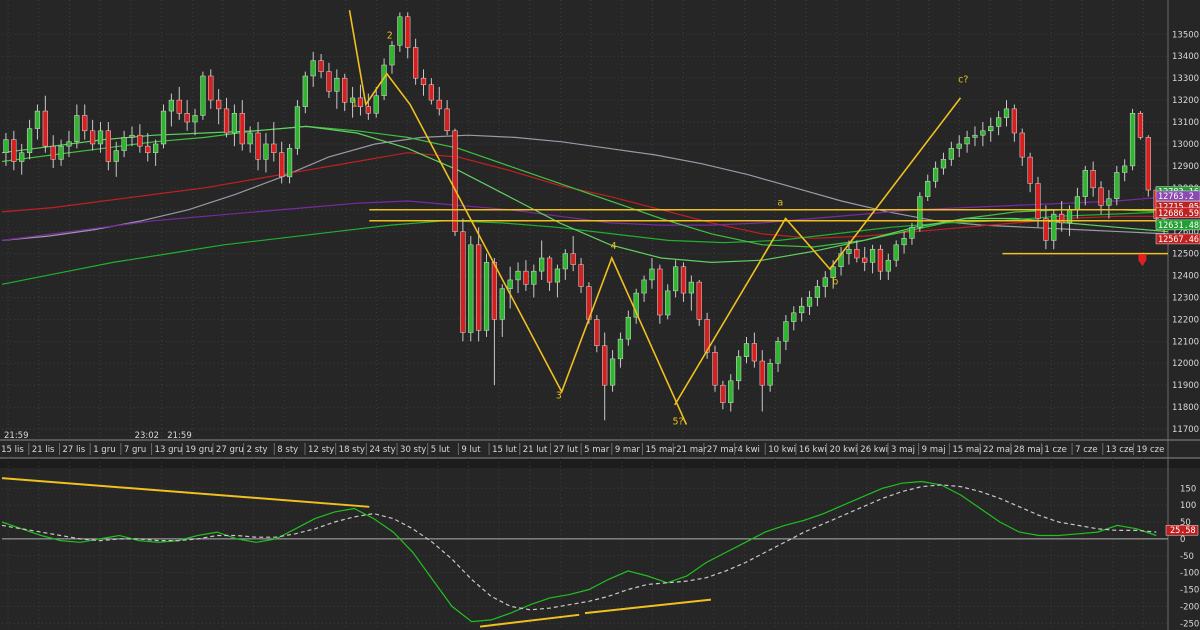 Image resolution: width=1200 pixels, height=630 pixels. What do you see at coordinates (1055, 450) in the screenshot?
I see `date-tick-label: 1 cze` at bounding box center [1055, 450].